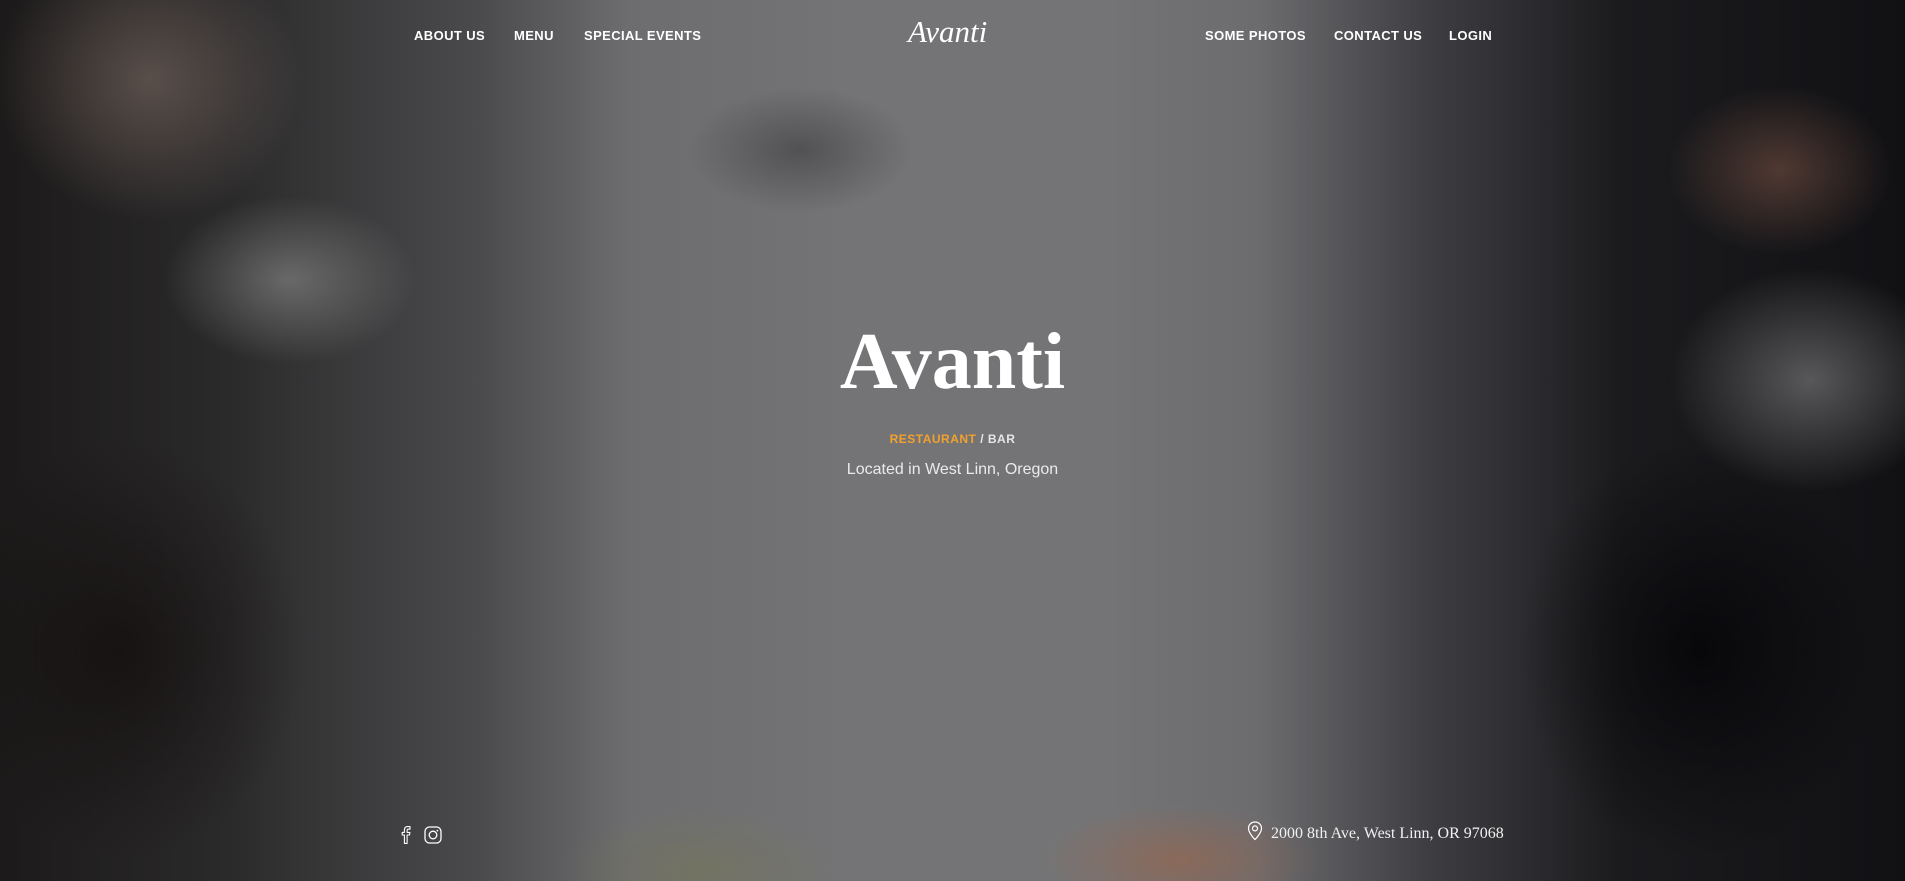  What do you see at coordinates (933, 439) in the screenshot?
I see `tagline-restaurant: RESTAURANT` at bounding box center [933, 439].